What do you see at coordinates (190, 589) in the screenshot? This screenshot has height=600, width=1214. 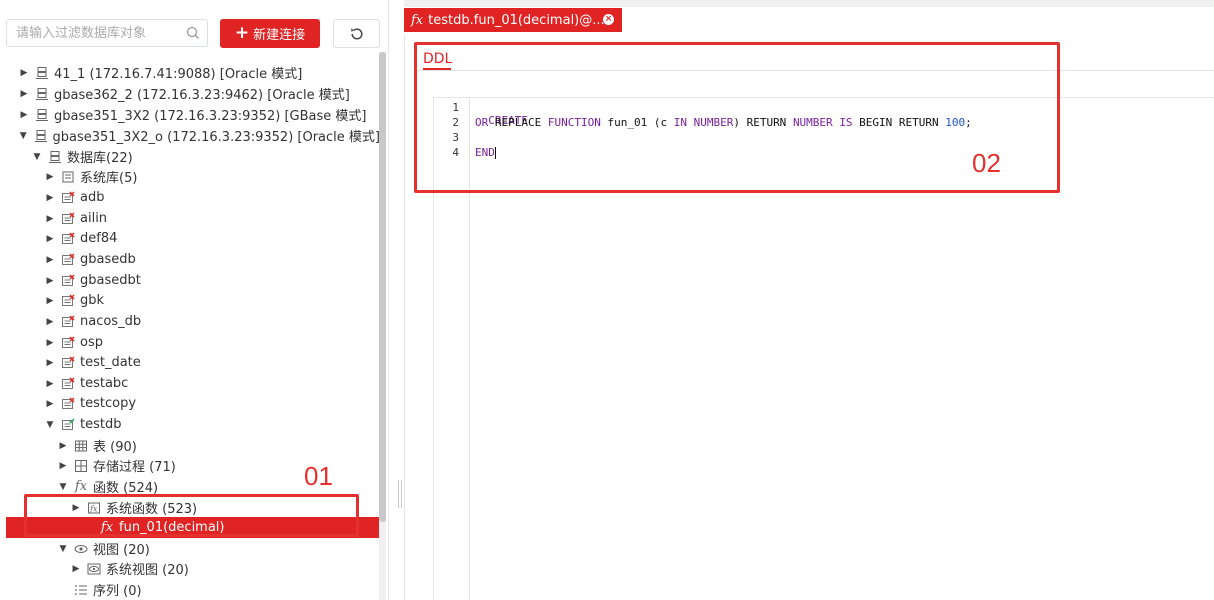 I see `tree-node: ▶序列 (0)` at bounding box center [190, 589].